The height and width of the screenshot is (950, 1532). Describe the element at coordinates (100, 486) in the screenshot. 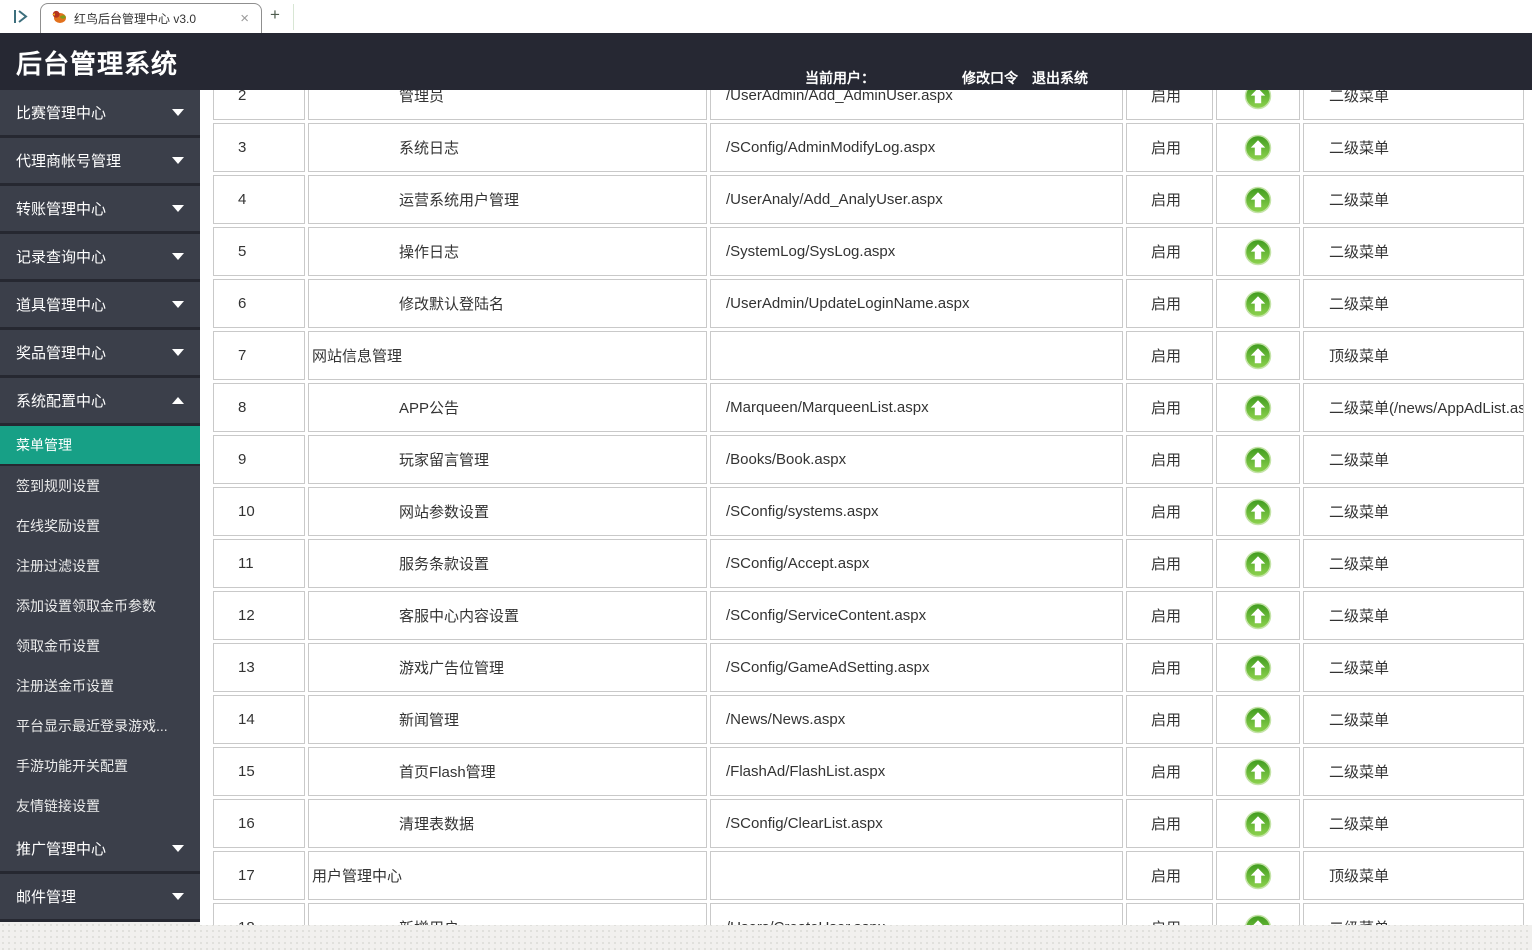

I see `sidebar-submenu-item: 签到规则设置` at that location.